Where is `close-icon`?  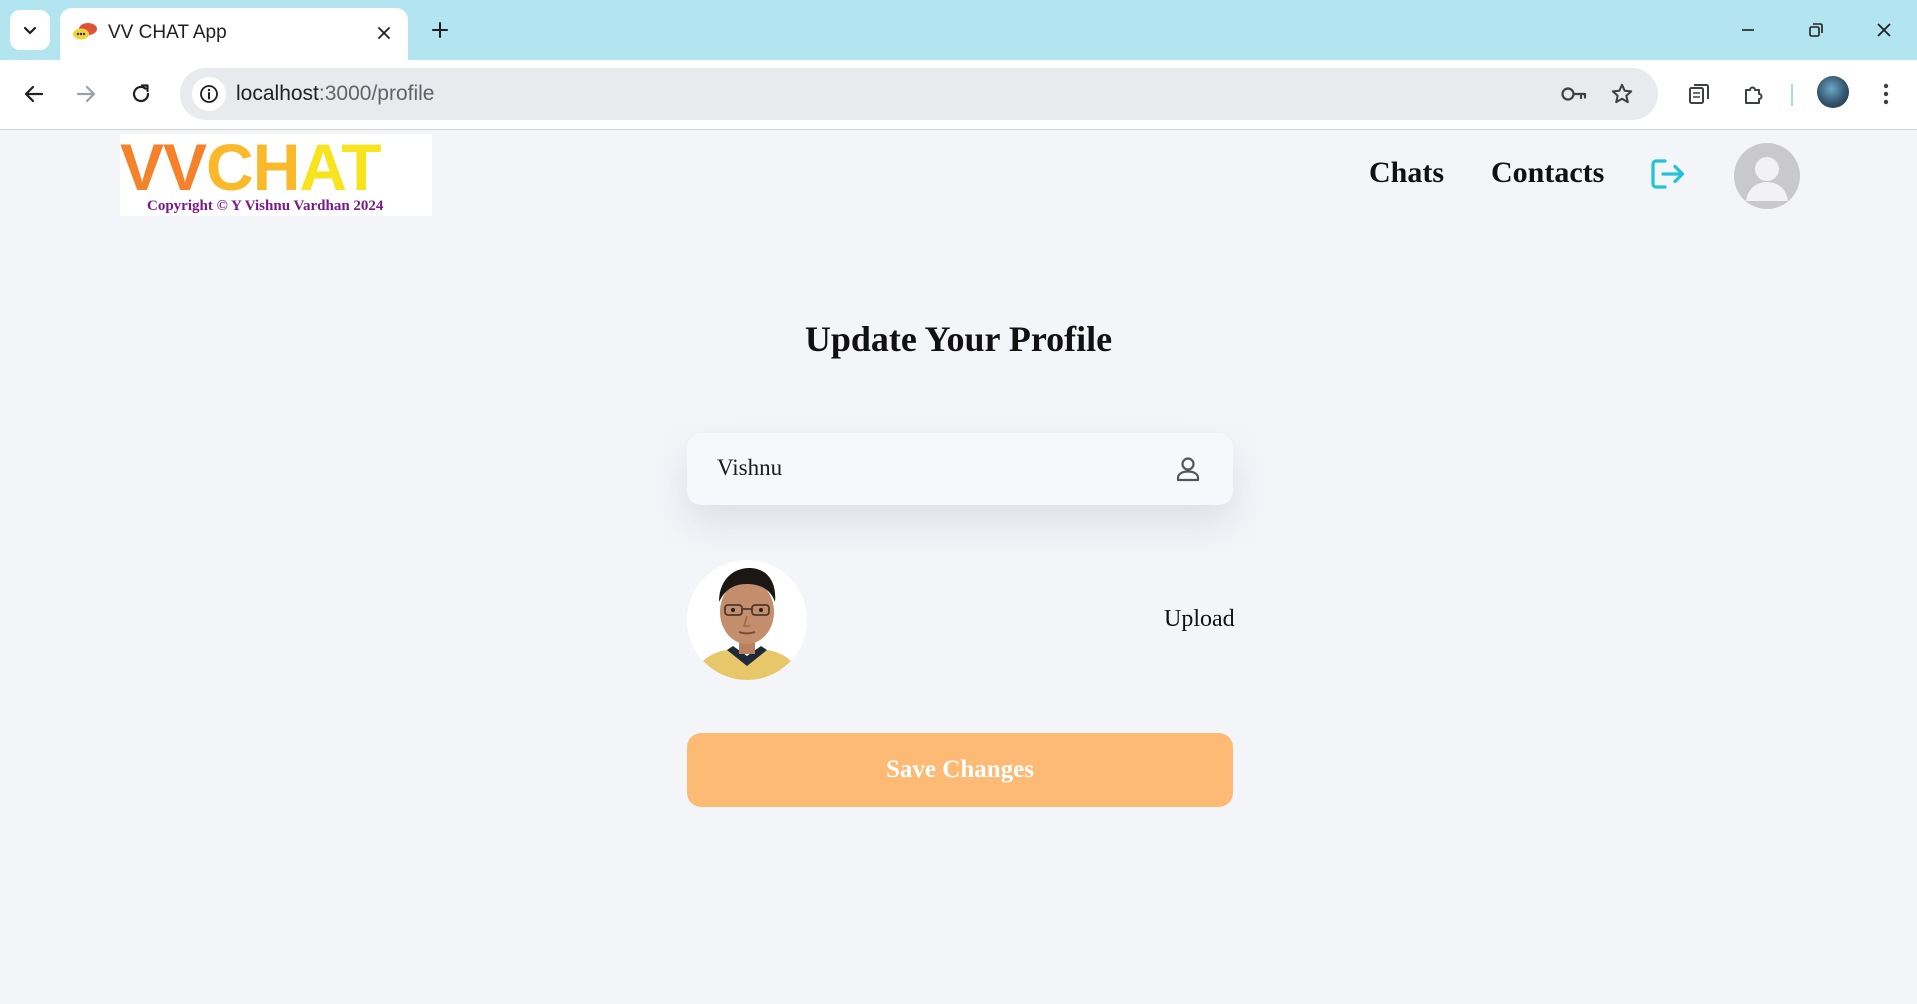 close-icon is located at coordinates (384, 33).